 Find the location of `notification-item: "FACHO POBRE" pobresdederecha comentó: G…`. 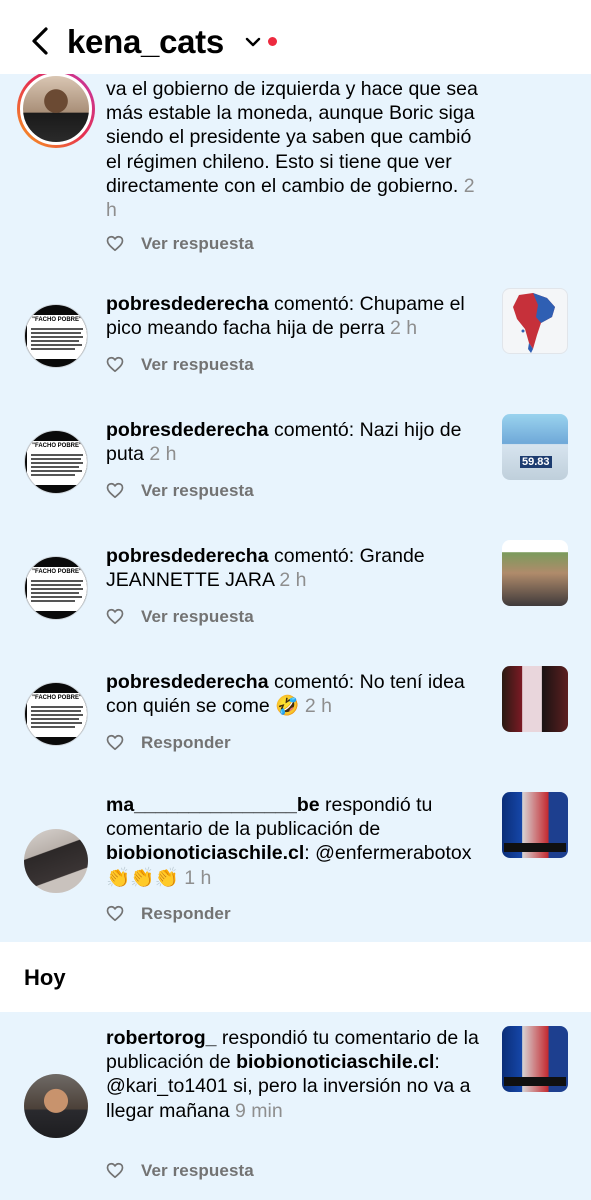

notification-item: "FACHO POBRE" pobresdederecha comentó: G… is located at coordinates (295, 585).